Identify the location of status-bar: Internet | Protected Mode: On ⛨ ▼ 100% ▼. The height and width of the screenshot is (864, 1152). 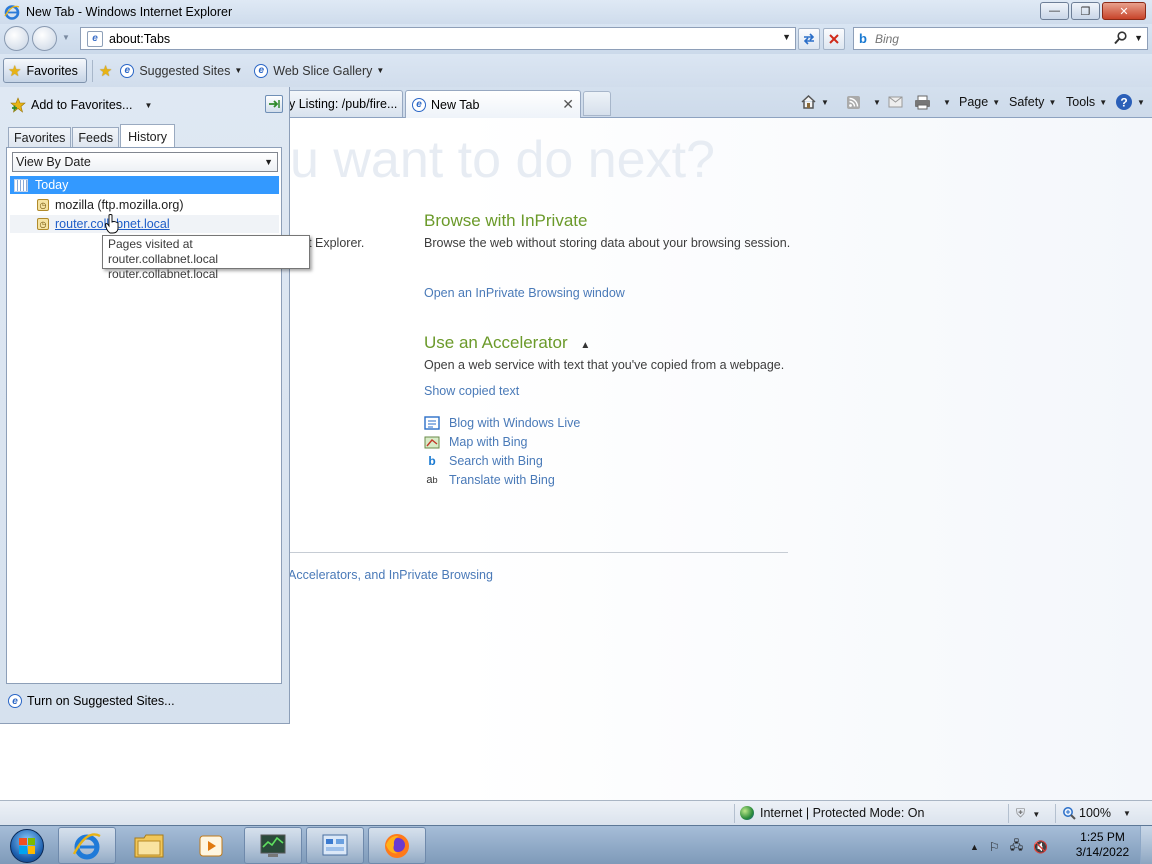
(576, 812).